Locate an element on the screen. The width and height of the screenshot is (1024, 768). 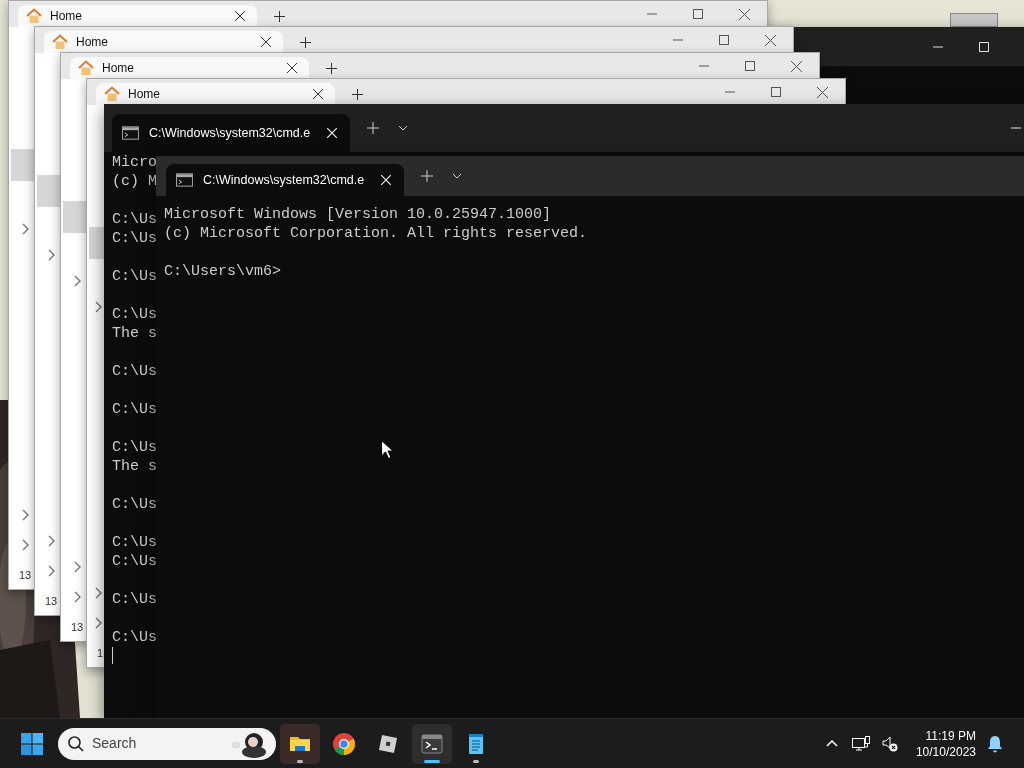
network-icon is located at coordinates (860, 743).